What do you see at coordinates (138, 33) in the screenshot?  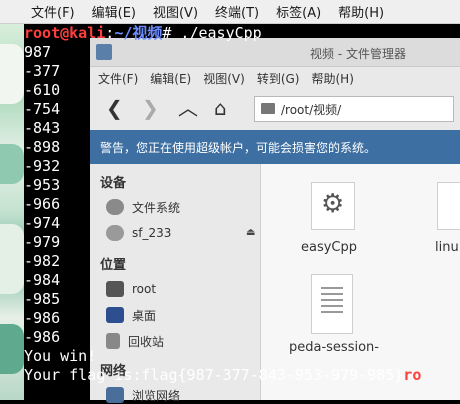 I see `prompt-path: ~/视频` at bounding box center [138, 33].